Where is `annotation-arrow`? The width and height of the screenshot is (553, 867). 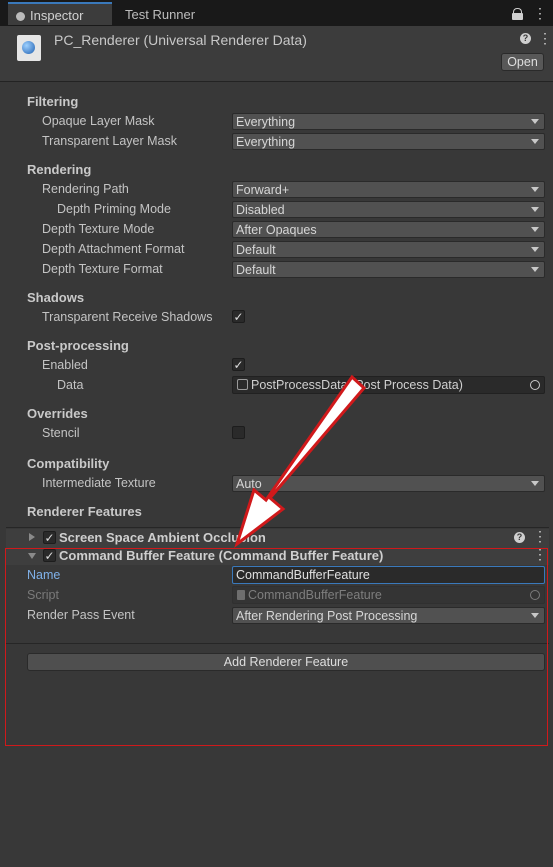
annotation-arrow is located at coordinates (300, 461).